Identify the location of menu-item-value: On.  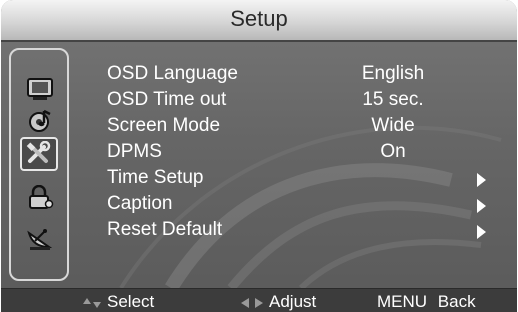
(393, 152).